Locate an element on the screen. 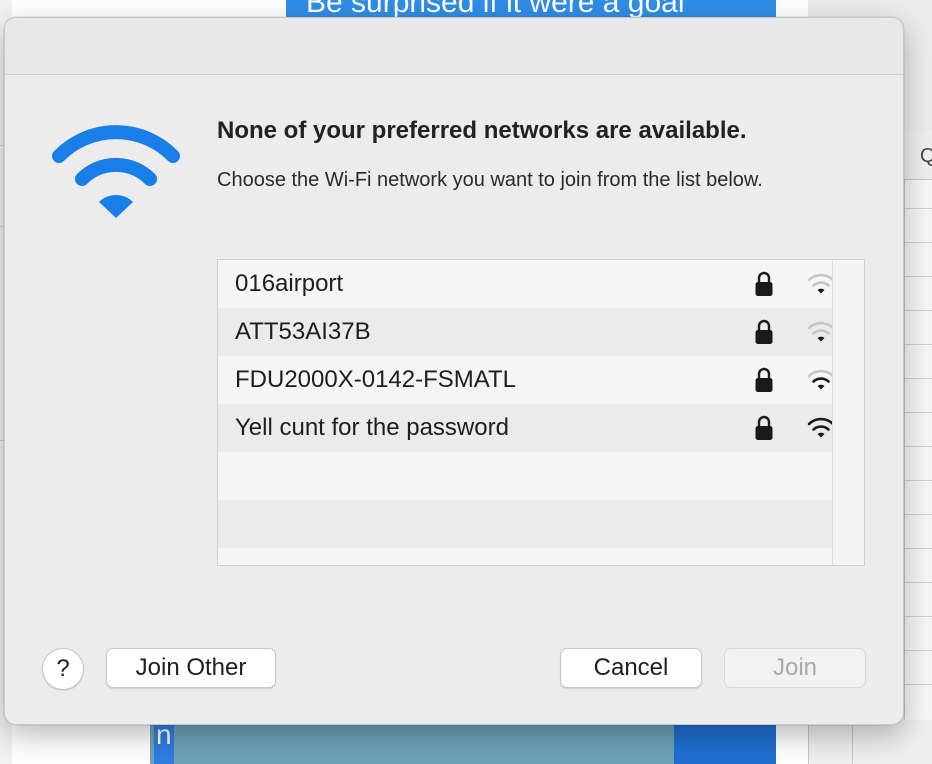  join-button: Join is located at coordinates (795, 668).